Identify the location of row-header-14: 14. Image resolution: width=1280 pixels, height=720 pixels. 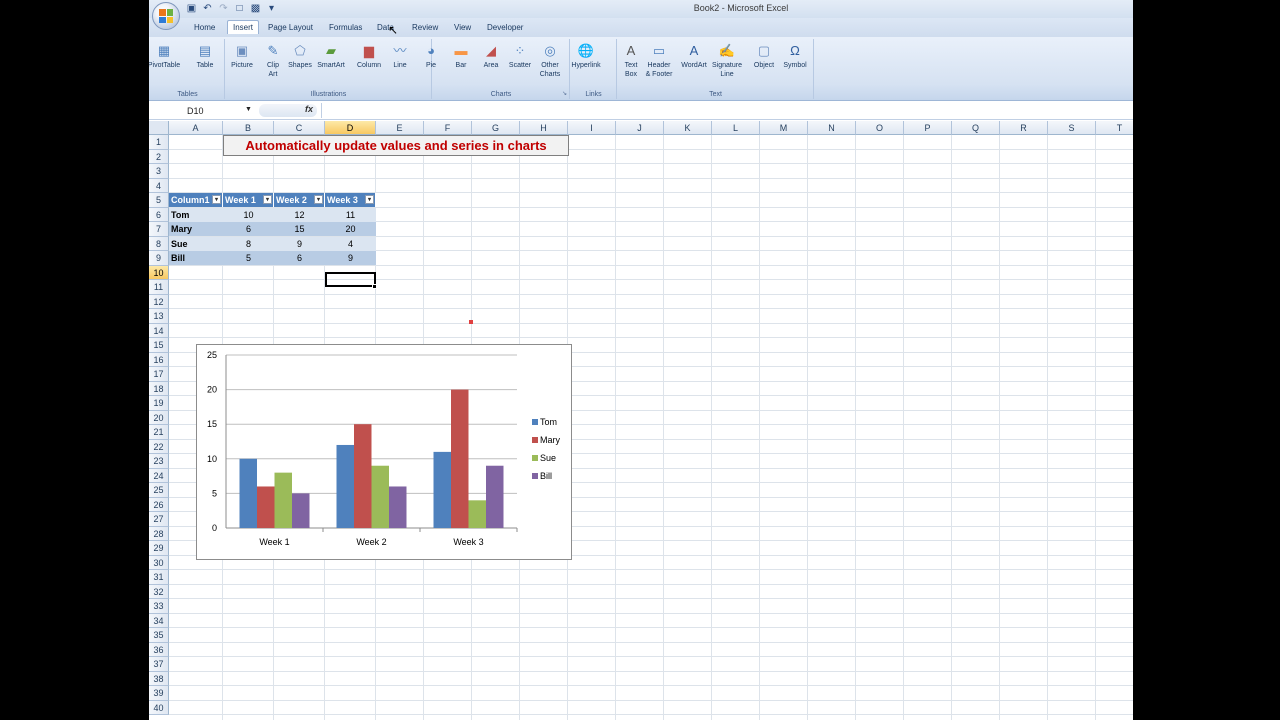
(159, 330).